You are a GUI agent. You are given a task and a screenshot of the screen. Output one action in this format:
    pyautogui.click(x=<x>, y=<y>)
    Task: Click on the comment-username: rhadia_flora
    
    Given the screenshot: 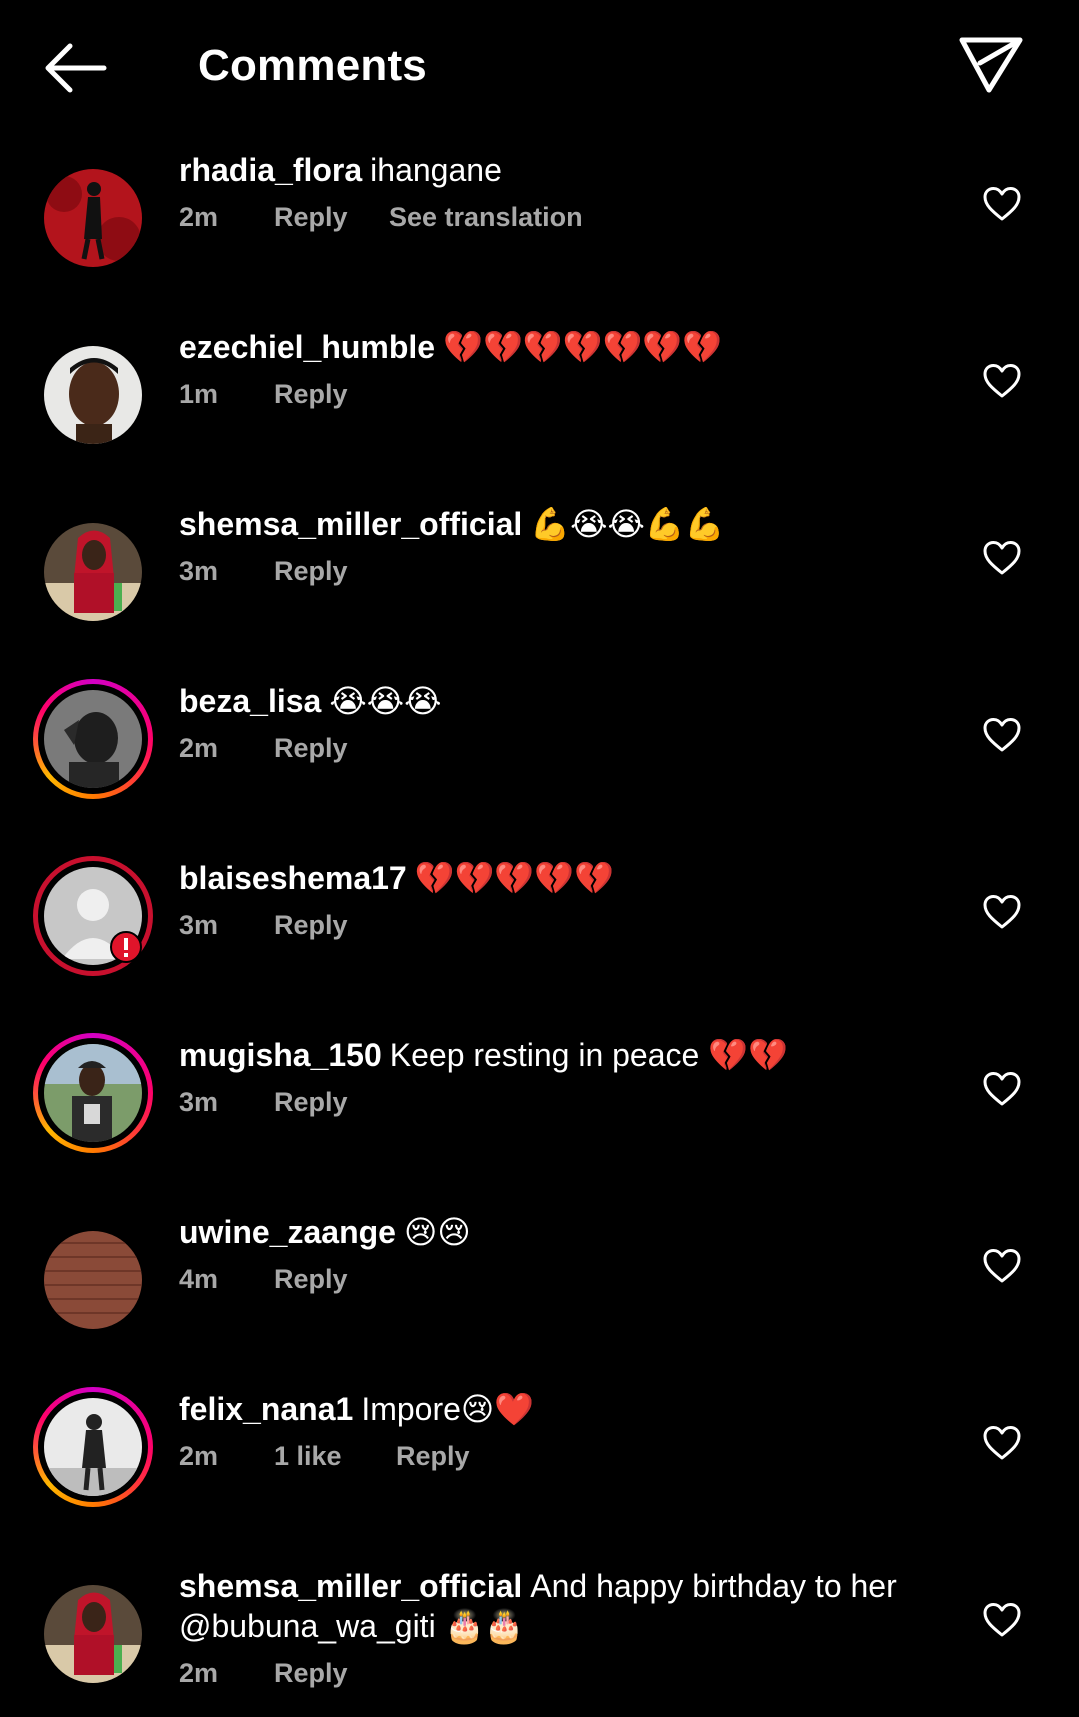 What is the action you would take?
    pyautogui.click(x=270, y=170)
    